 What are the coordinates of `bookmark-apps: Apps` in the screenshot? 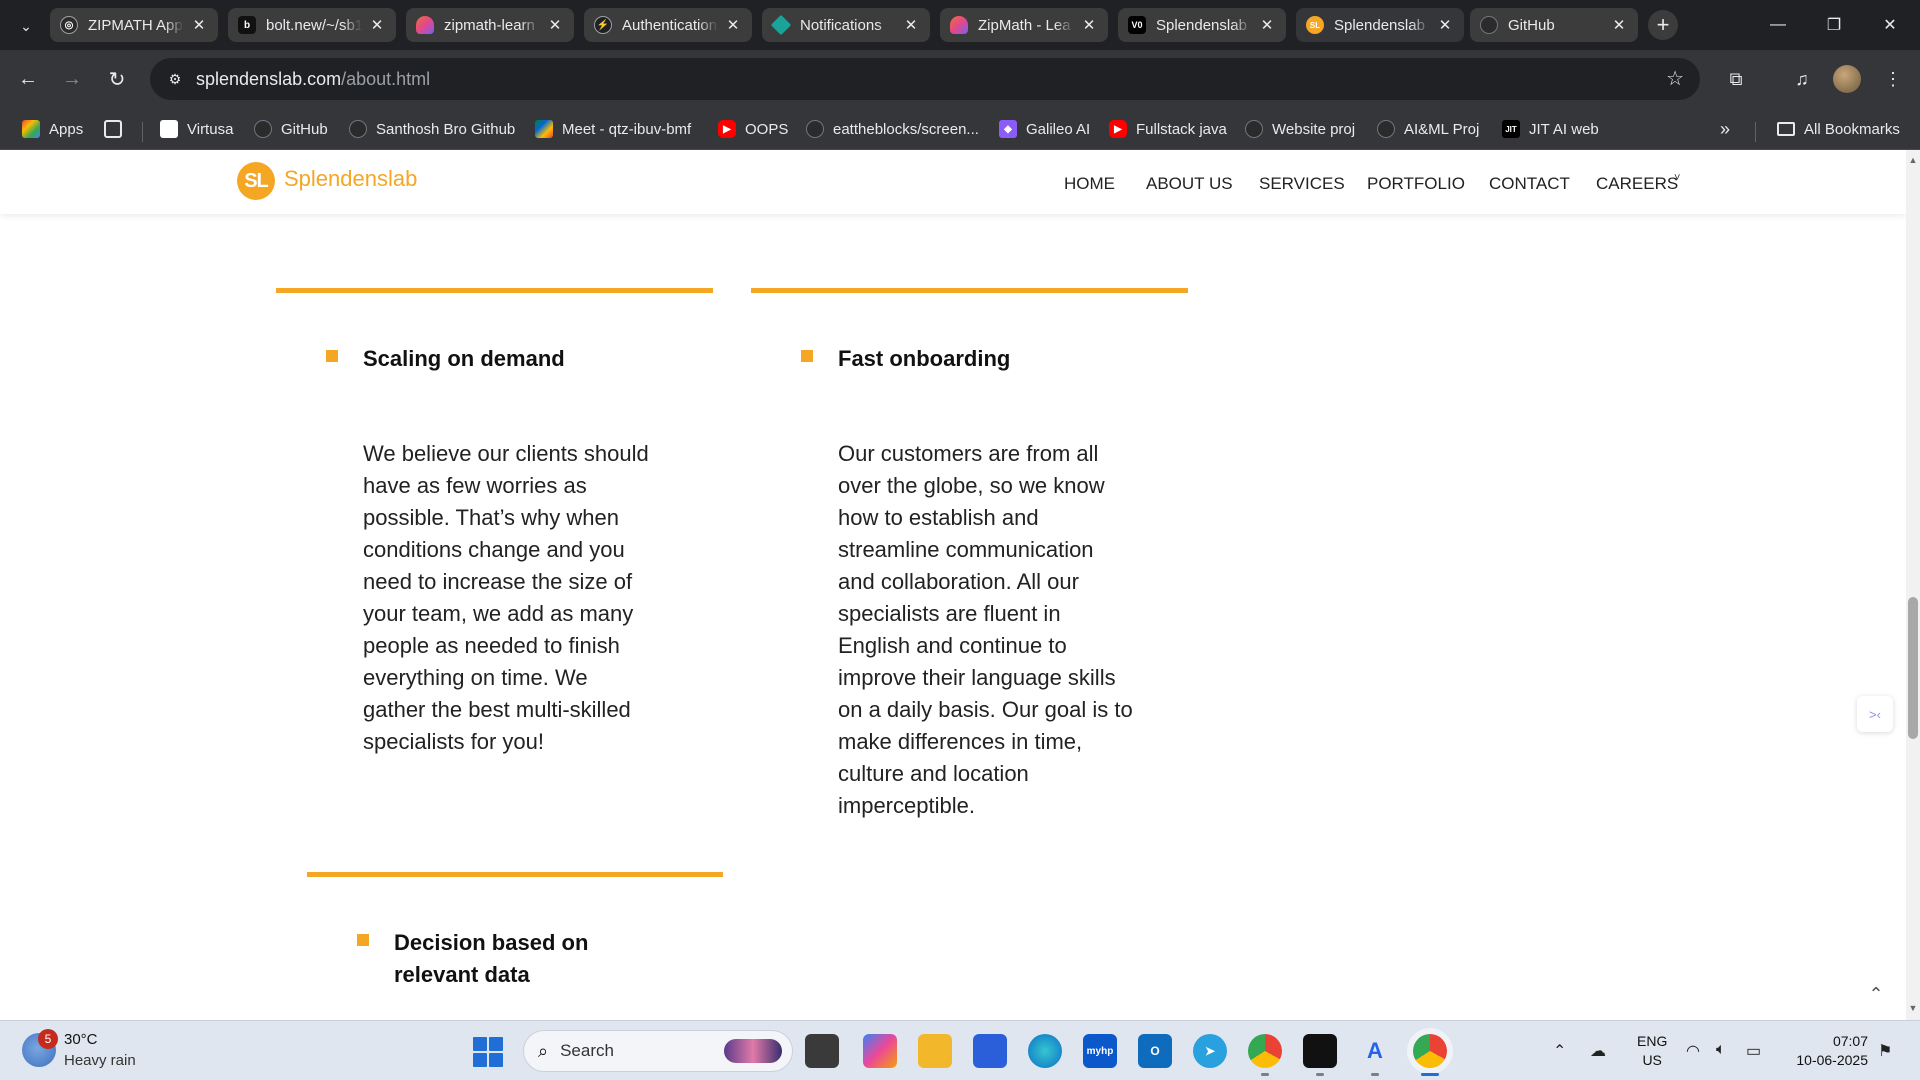 It's located at (52, 129).